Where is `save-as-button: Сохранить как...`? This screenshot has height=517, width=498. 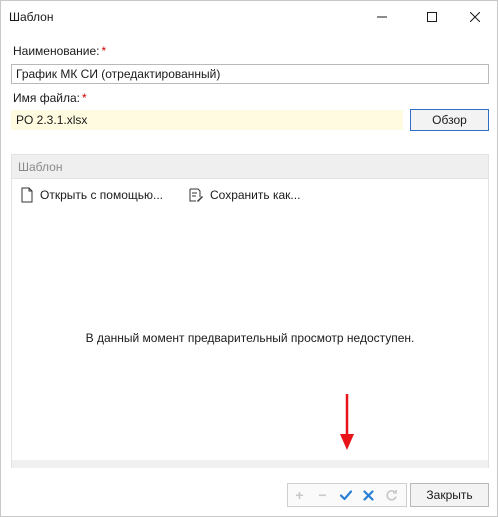 save-as-button: Сохранить как... is located at coordinates (244, 195).